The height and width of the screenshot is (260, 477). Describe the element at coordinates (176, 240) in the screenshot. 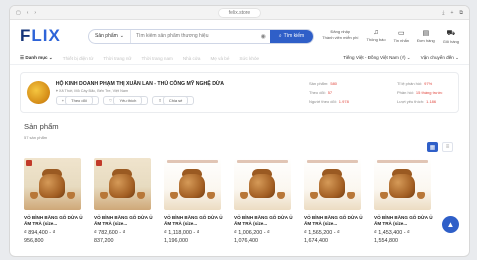

I see `product-price-max: 1,196,000` at that location.